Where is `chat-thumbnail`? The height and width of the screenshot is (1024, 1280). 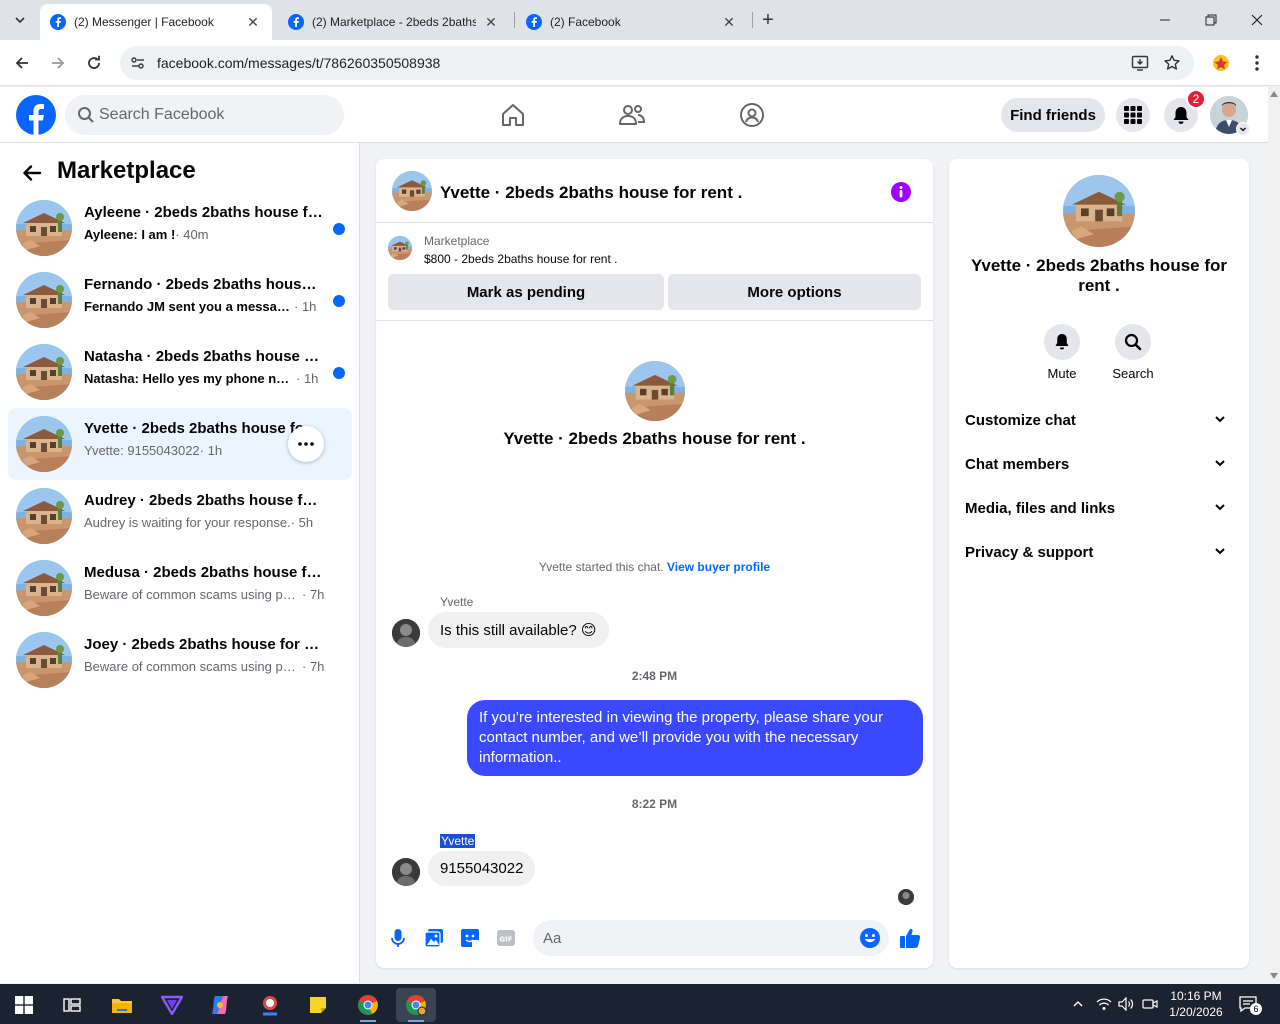
chat-thumbnail is located at coordinates (412, 191).